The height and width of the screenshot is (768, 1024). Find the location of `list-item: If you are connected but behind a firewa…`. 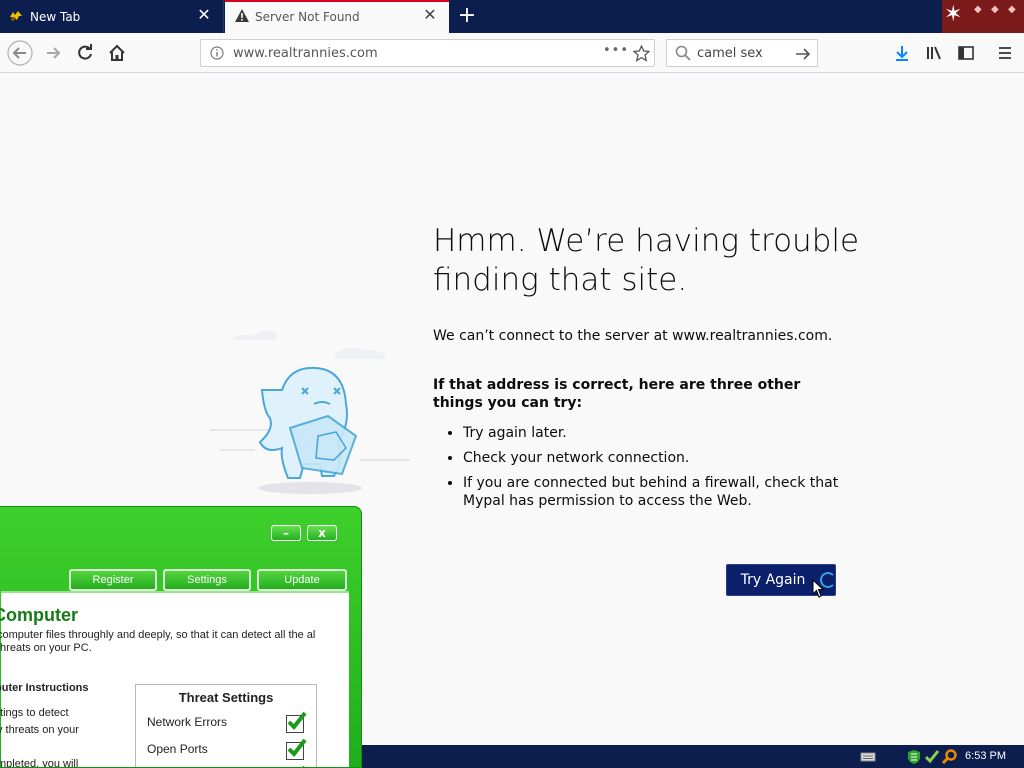

list-item: If you are connected but behind a firewa… is located at coordinates (653, 492).